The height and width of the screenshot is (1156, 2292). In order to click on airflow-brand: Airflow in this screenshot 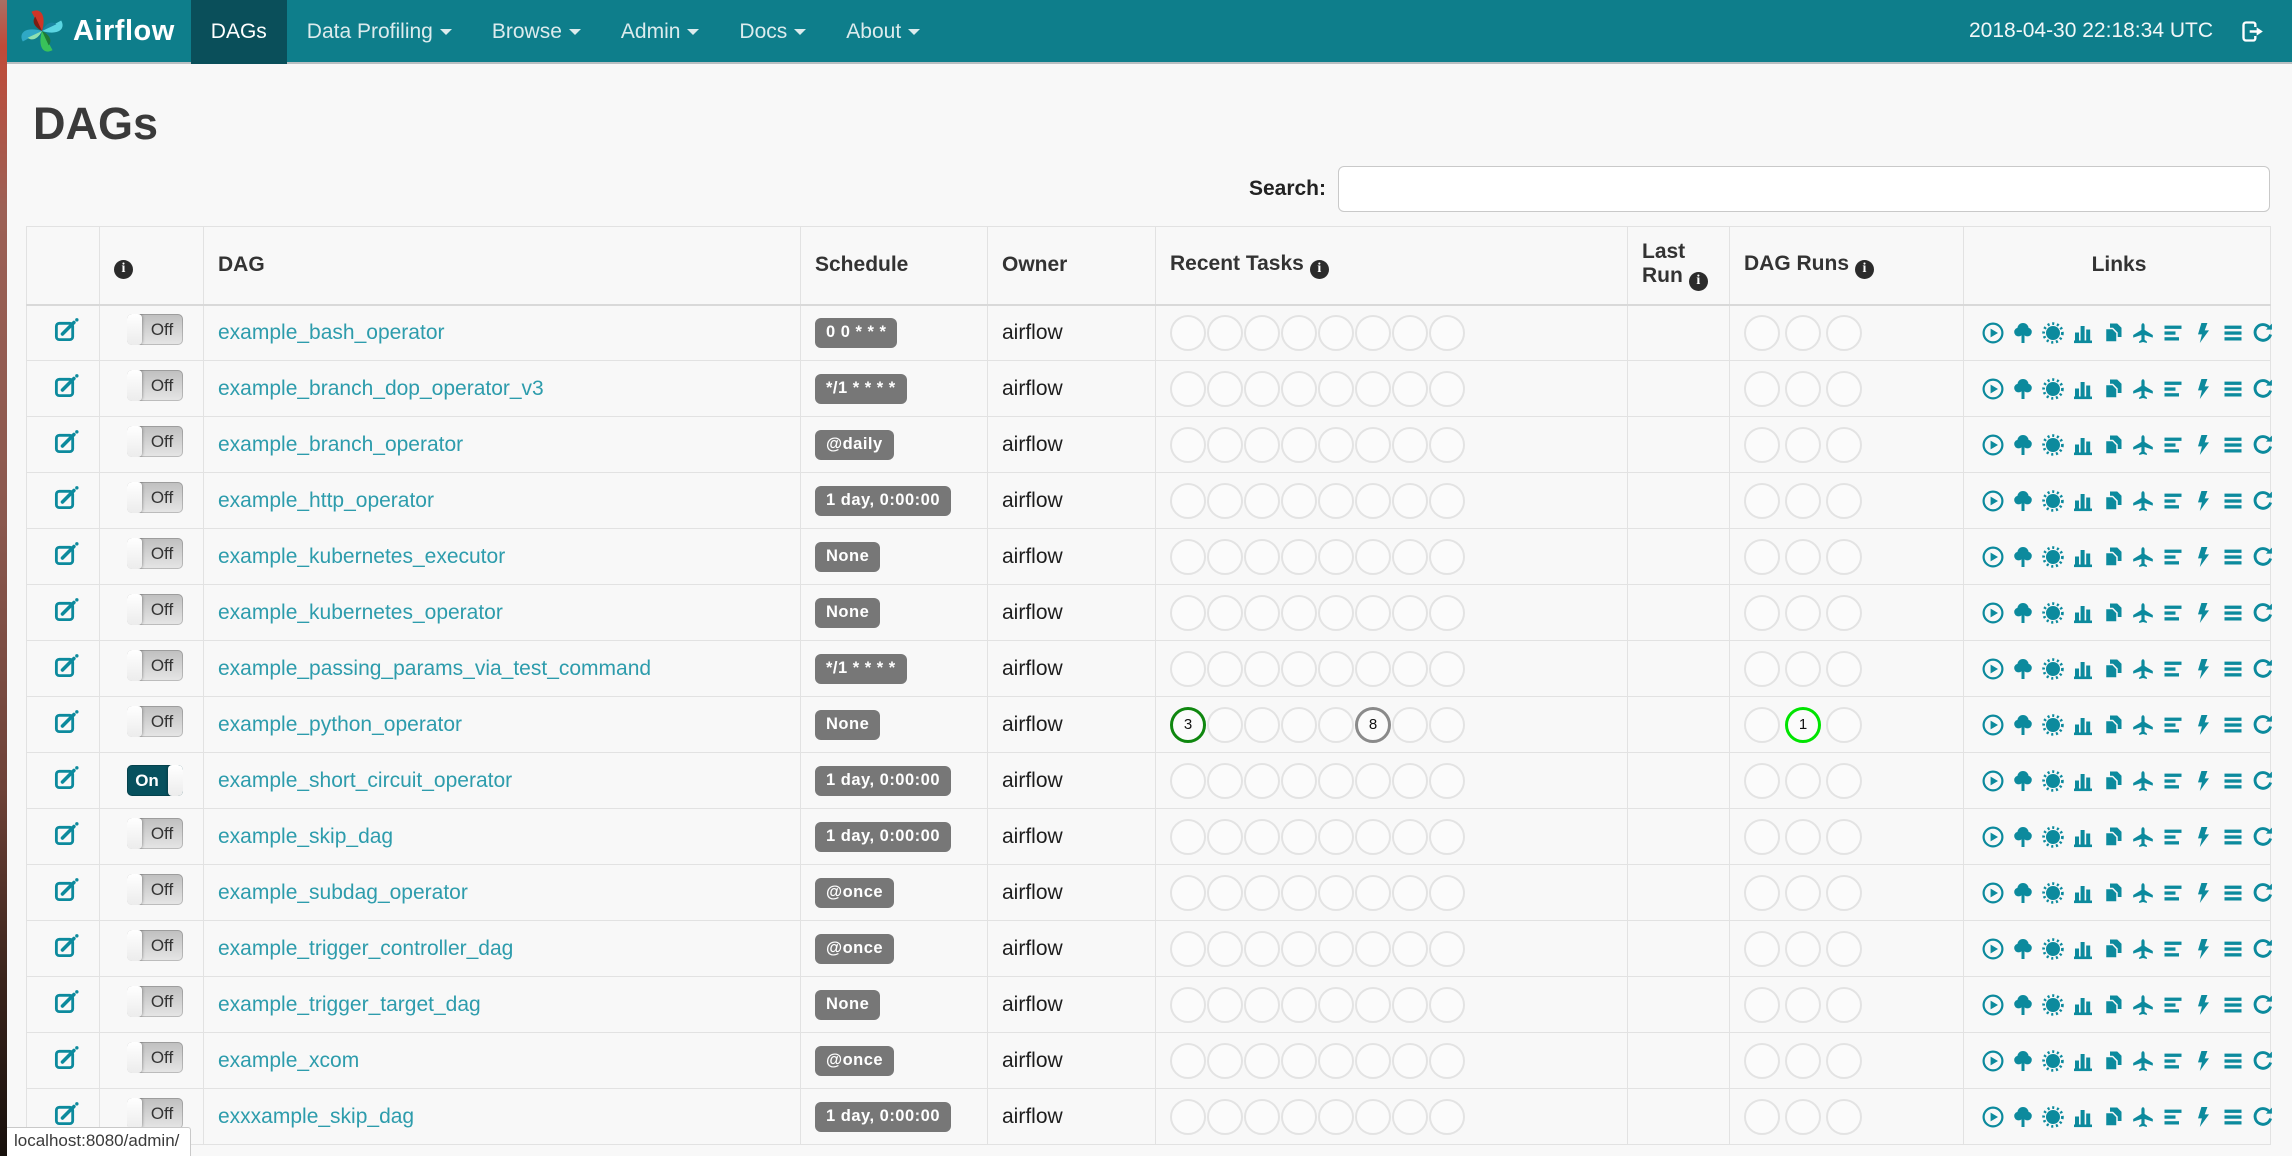, I will do `click(99, 31)`.